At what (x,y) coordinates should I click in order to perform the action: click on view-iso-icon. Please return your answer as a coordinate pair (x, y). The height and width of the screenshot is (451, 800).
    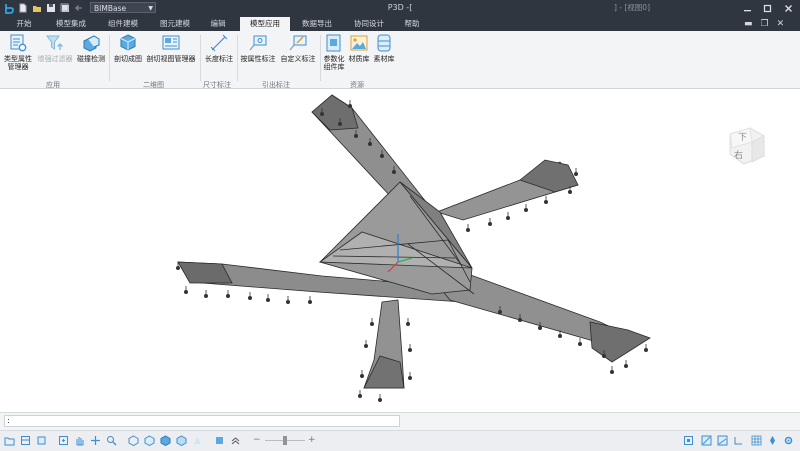
    Looking at the image, I should click on (181, 440).